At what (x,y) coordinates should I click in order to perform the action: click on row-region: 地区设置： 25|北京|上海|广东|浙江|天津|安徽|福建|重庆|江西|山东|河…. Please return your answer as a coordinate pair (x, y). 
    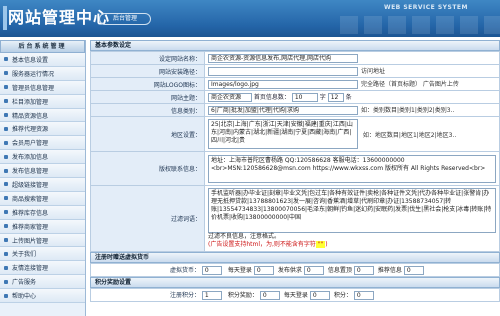
    Looking at the image, I should click on (295, 134).